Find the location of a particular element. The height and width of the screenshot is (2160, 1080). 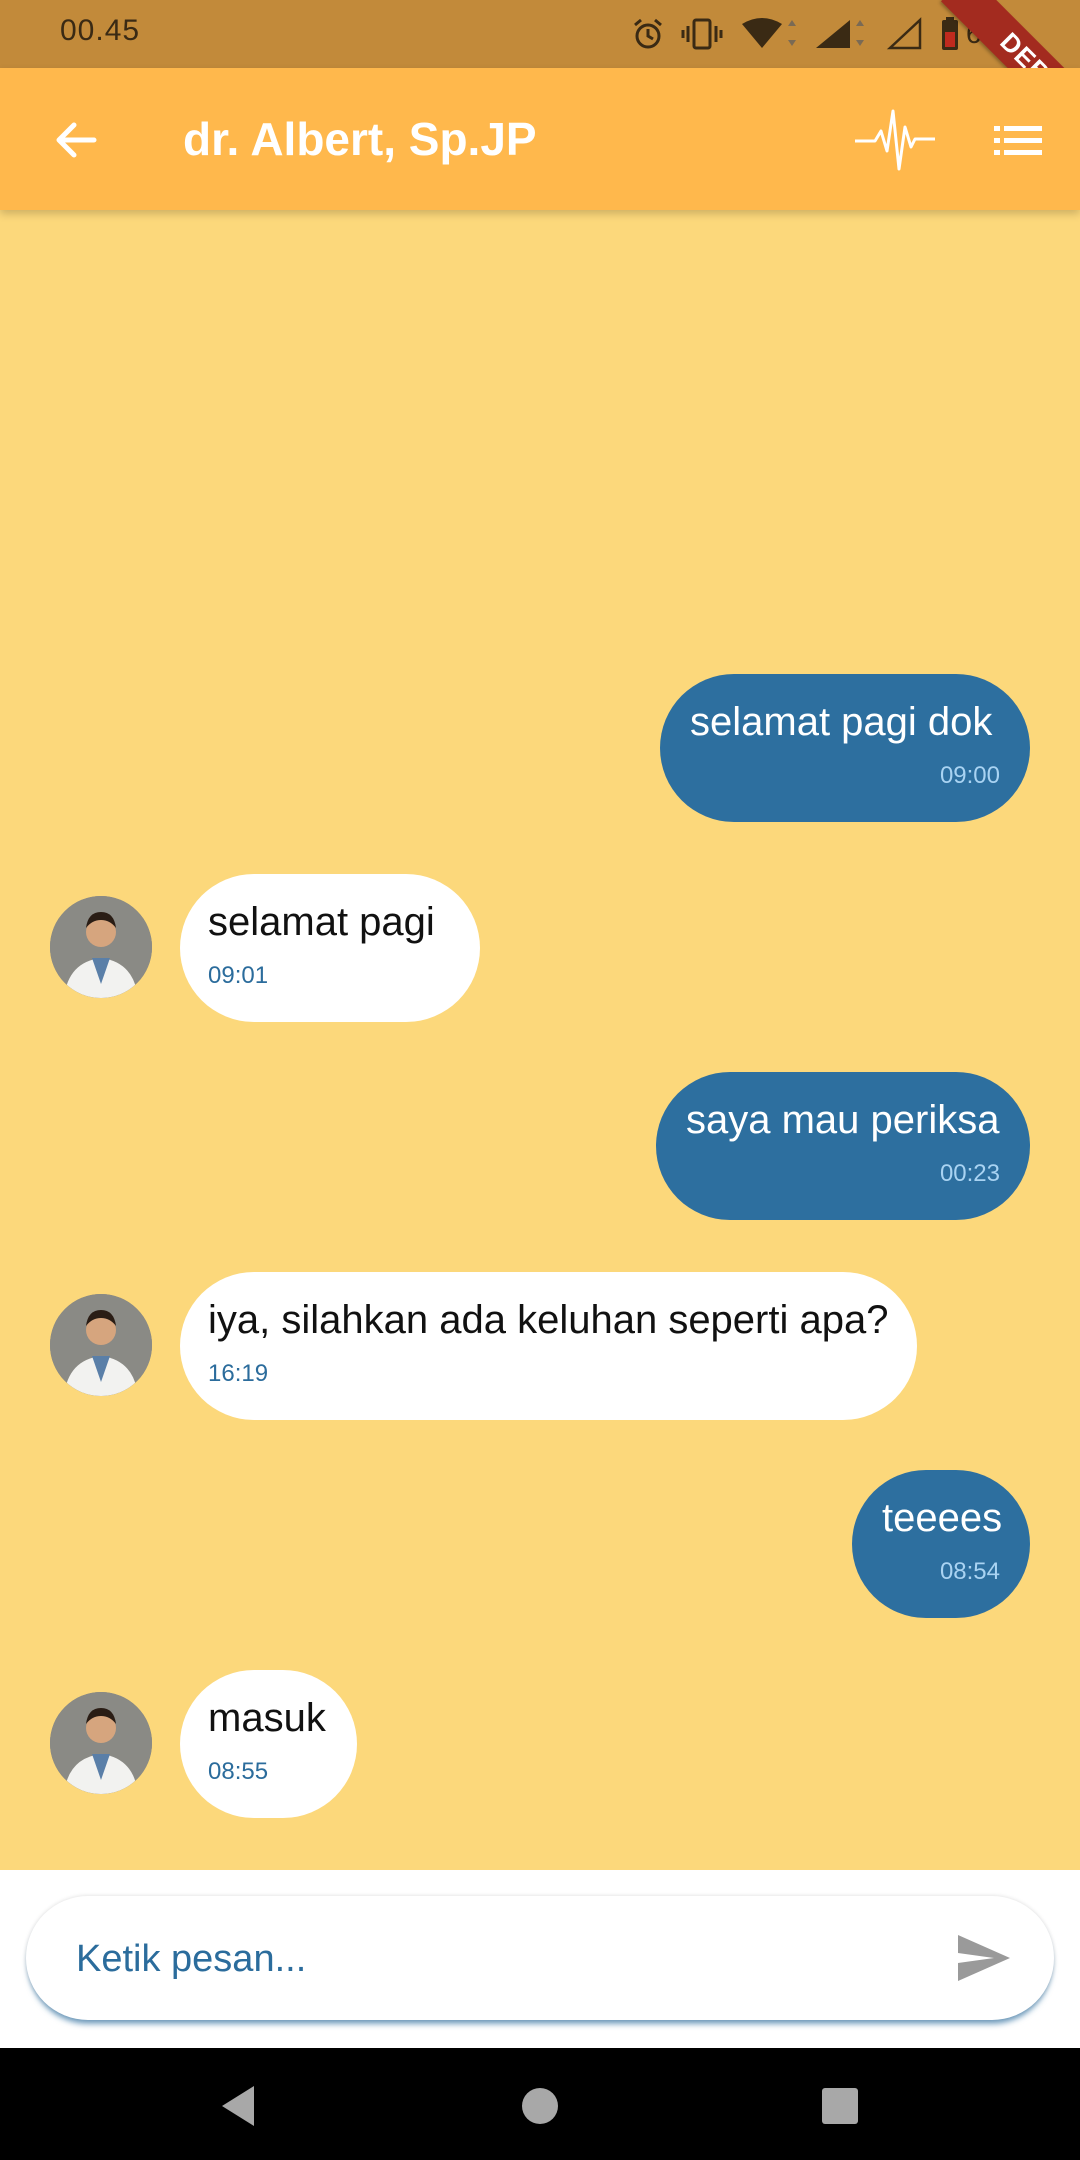

nav-home-button is located at coordinates (540, 2106).